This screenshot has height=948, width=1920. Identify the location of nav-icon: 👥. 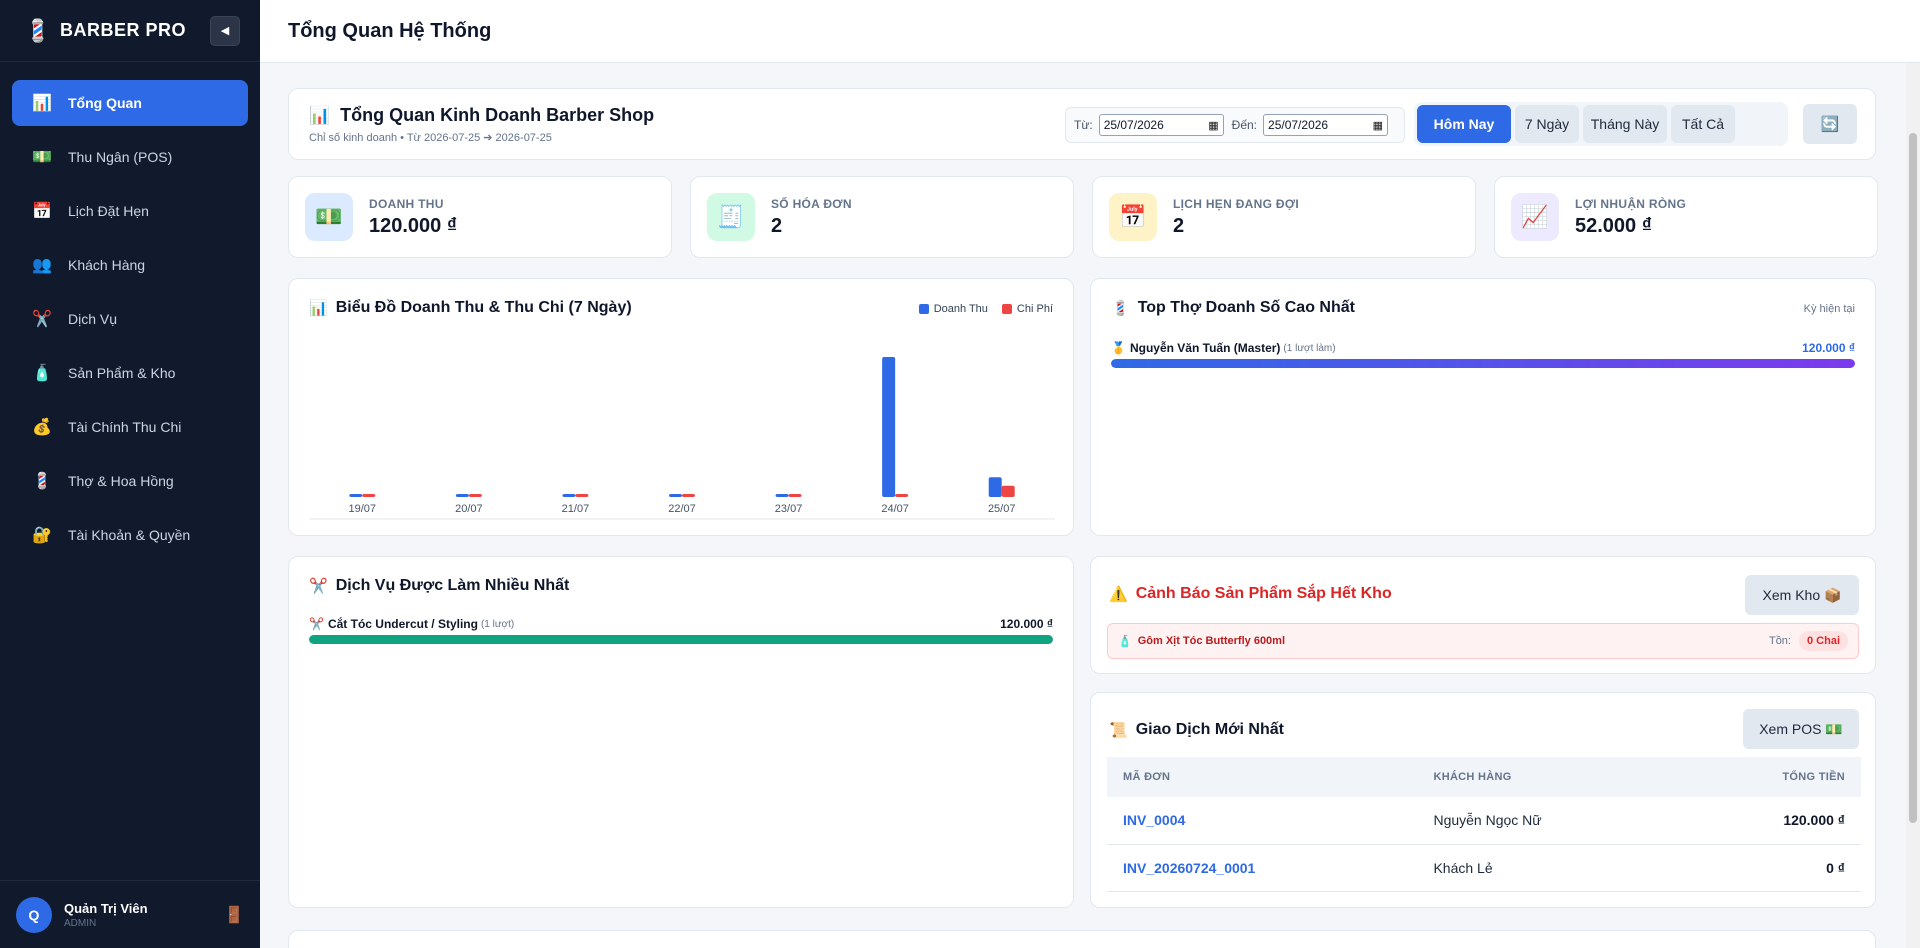
(42, 265).